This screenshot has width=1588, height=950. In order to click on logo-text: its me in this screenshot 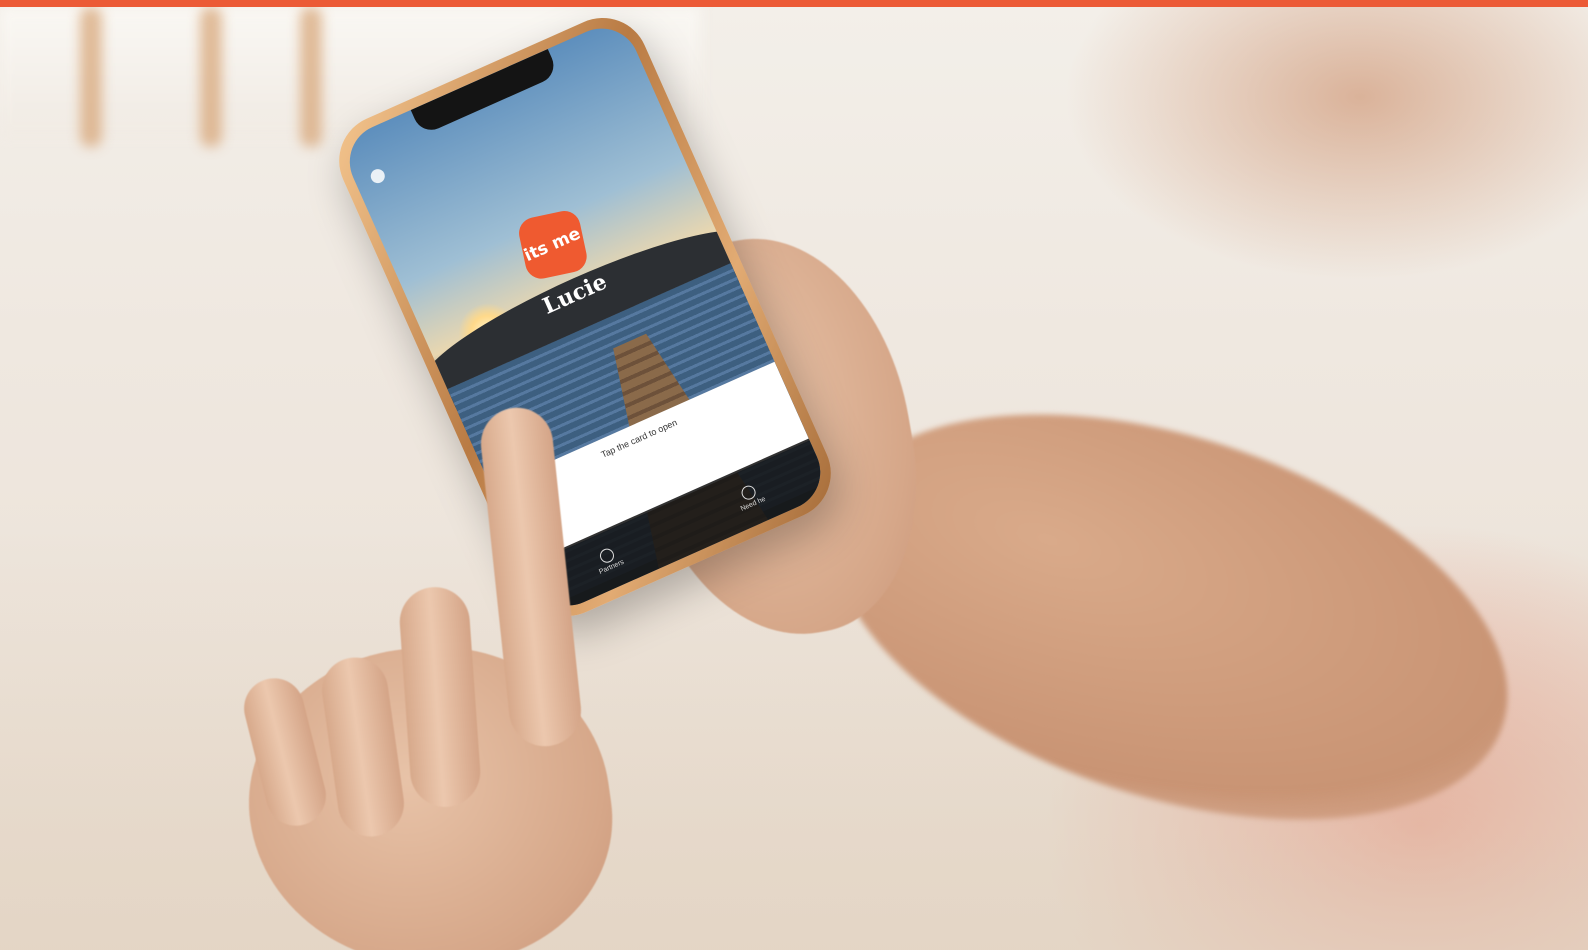, I will do `click(552, 244)`.